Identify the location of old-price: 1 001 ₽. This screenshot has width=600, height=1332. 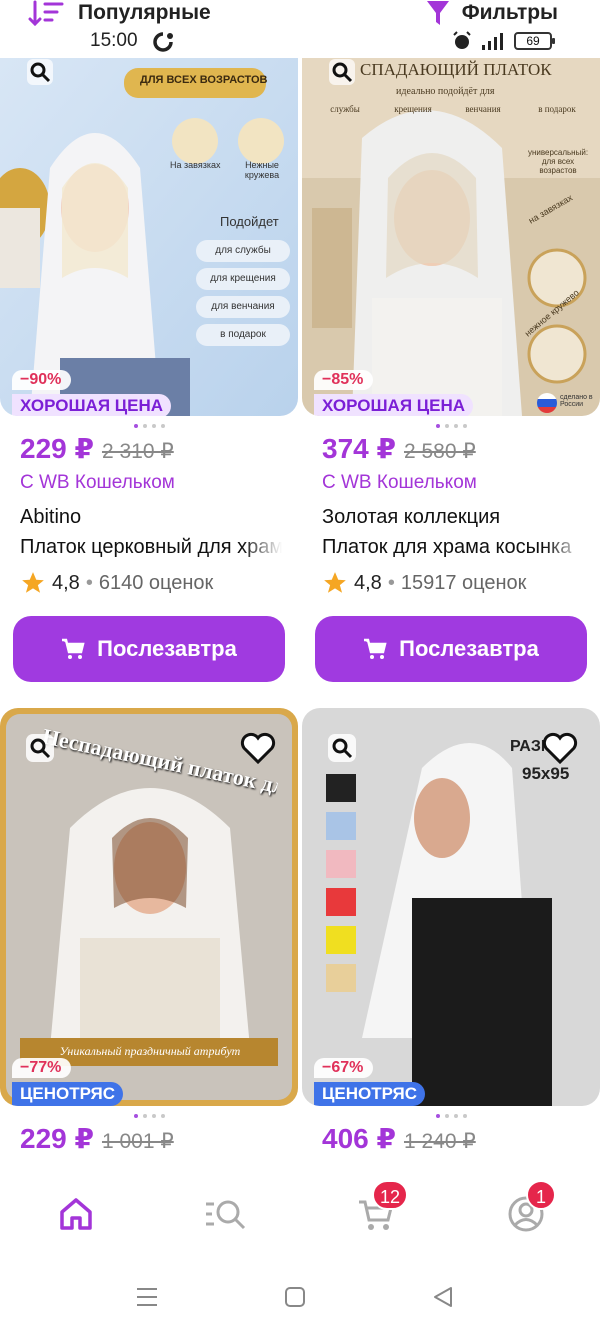
(137, 1141).